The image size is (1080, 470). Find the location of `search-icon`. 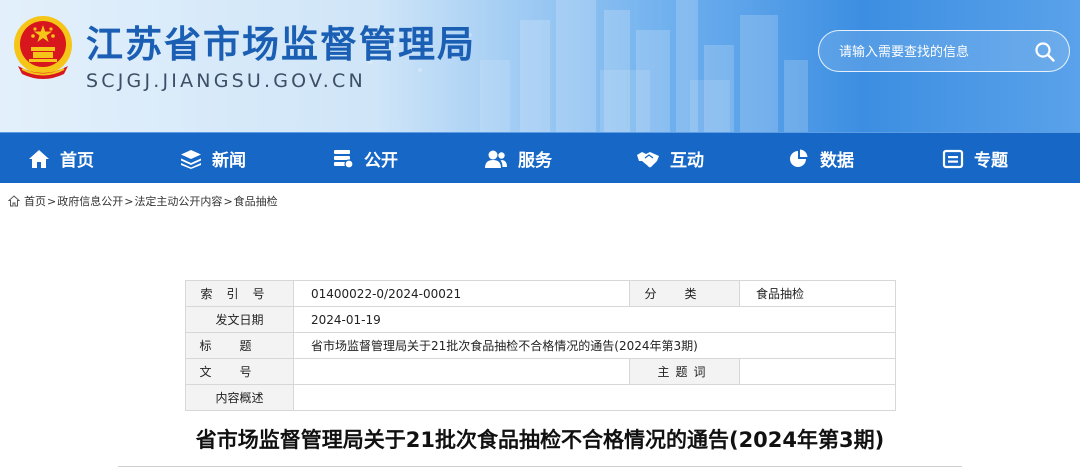

search-icon is located at coordinates (1045, 52).